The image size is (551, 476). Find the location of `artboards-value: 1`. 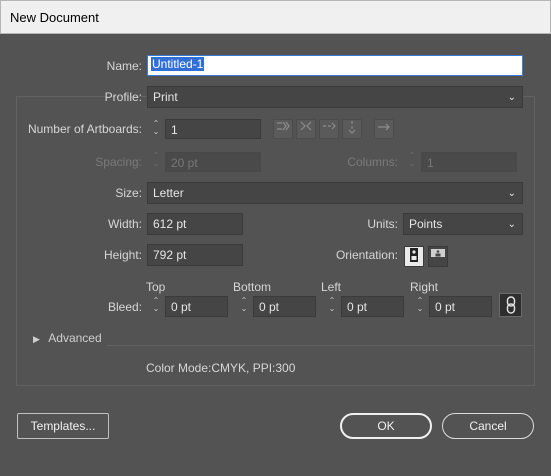

artboards-value: 1 is located at coordinates (174, 130).